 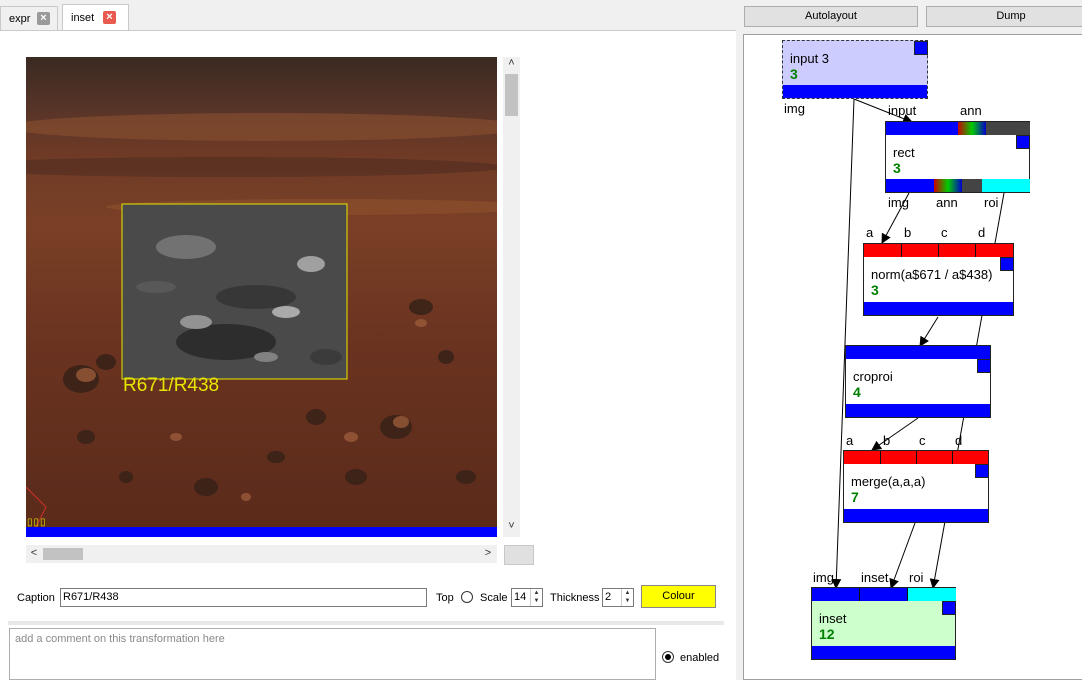 What do you see at coordinates (63, 554) in the screenshot?
I see `horizontal-scroll-thumb` at bounding box center [63, 554].